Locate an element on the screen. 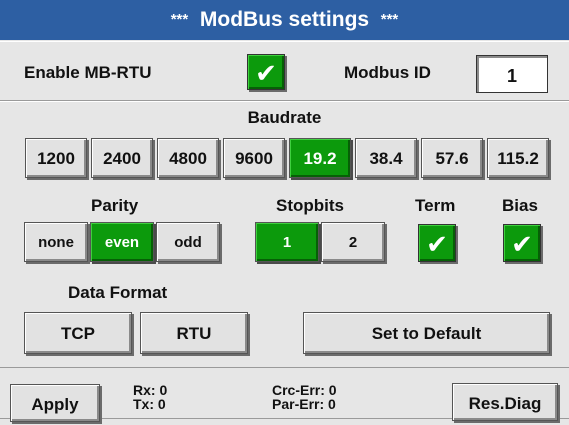 This screenshot has height=425, width=569. term-label: Term is located at coordinates (435, 205).